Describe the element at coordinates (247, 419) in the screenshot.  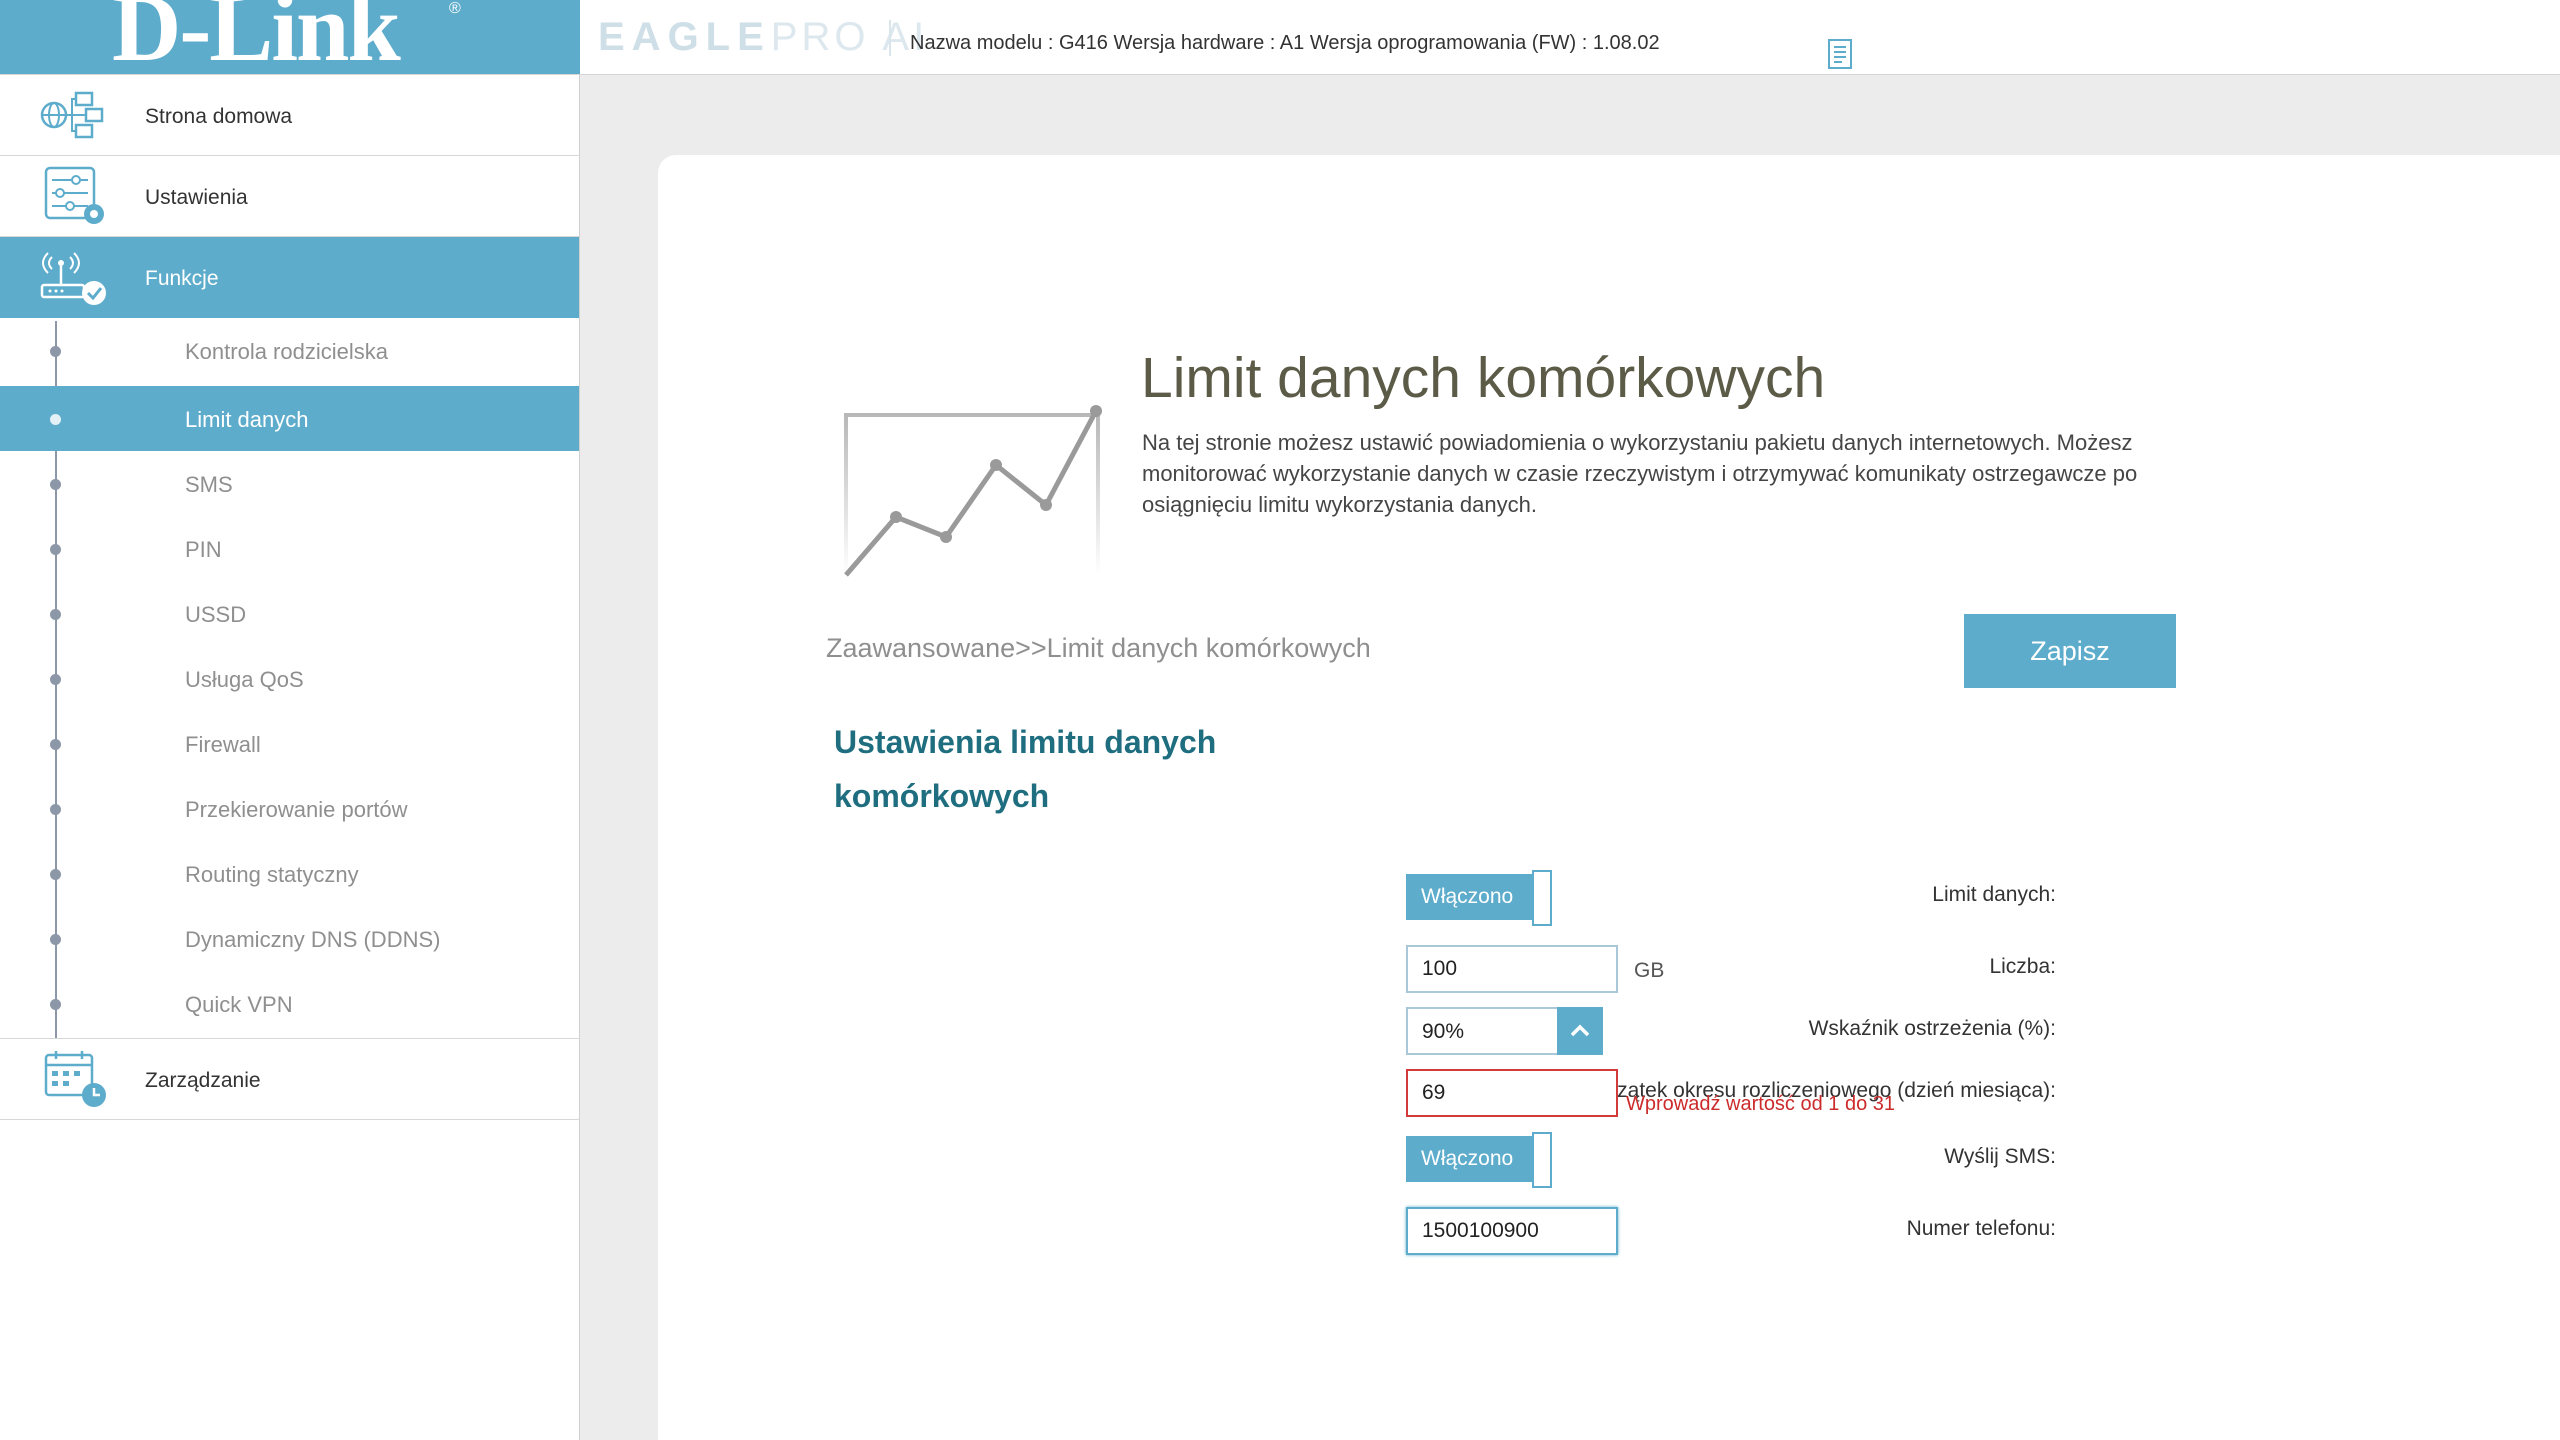
I see `sidebar-subitem-label: Limit danych` at that location.